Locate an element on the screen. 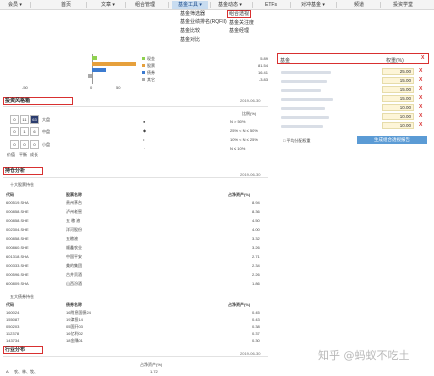  dropdown-item-fund-attention: 基金关注度 is located at coordinates (241, 23).